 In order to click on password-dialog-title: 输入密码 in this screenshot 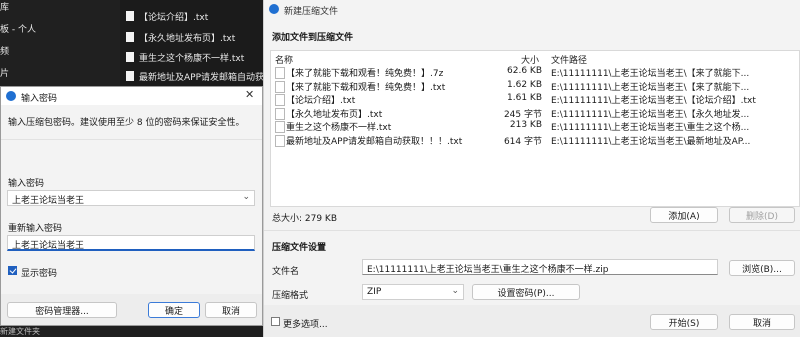, I will do `click(39, 99)`.